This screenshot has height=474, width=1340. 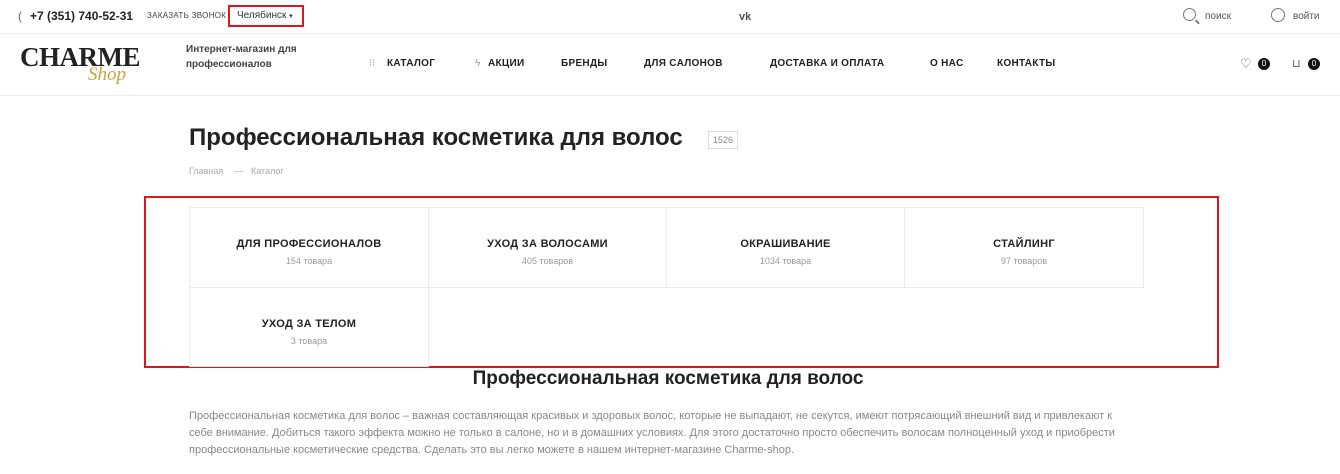 I want to click on chevron-down-icon: ▾, so click(x=291, y=16).